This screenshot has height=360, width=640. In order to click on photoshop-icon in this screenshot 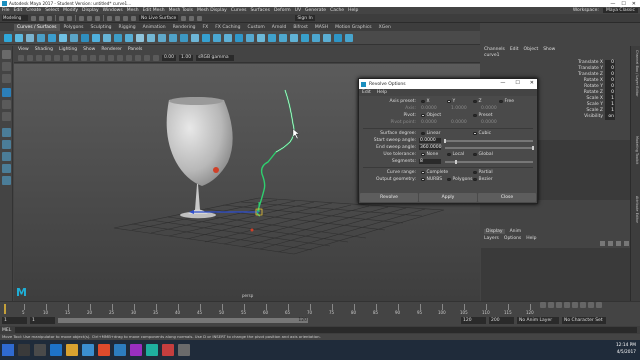, I will do `click(120, 350)`.